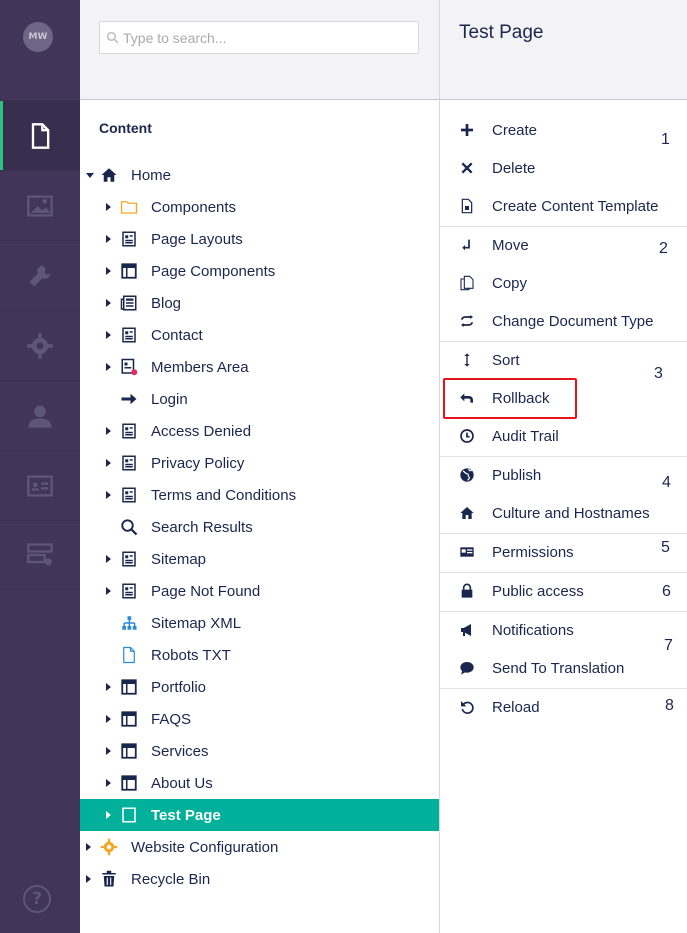 The image size is (687, 933). Describe the element at coordinates (666, 591) in the screenshot. I see `group-number: 6` at that location.